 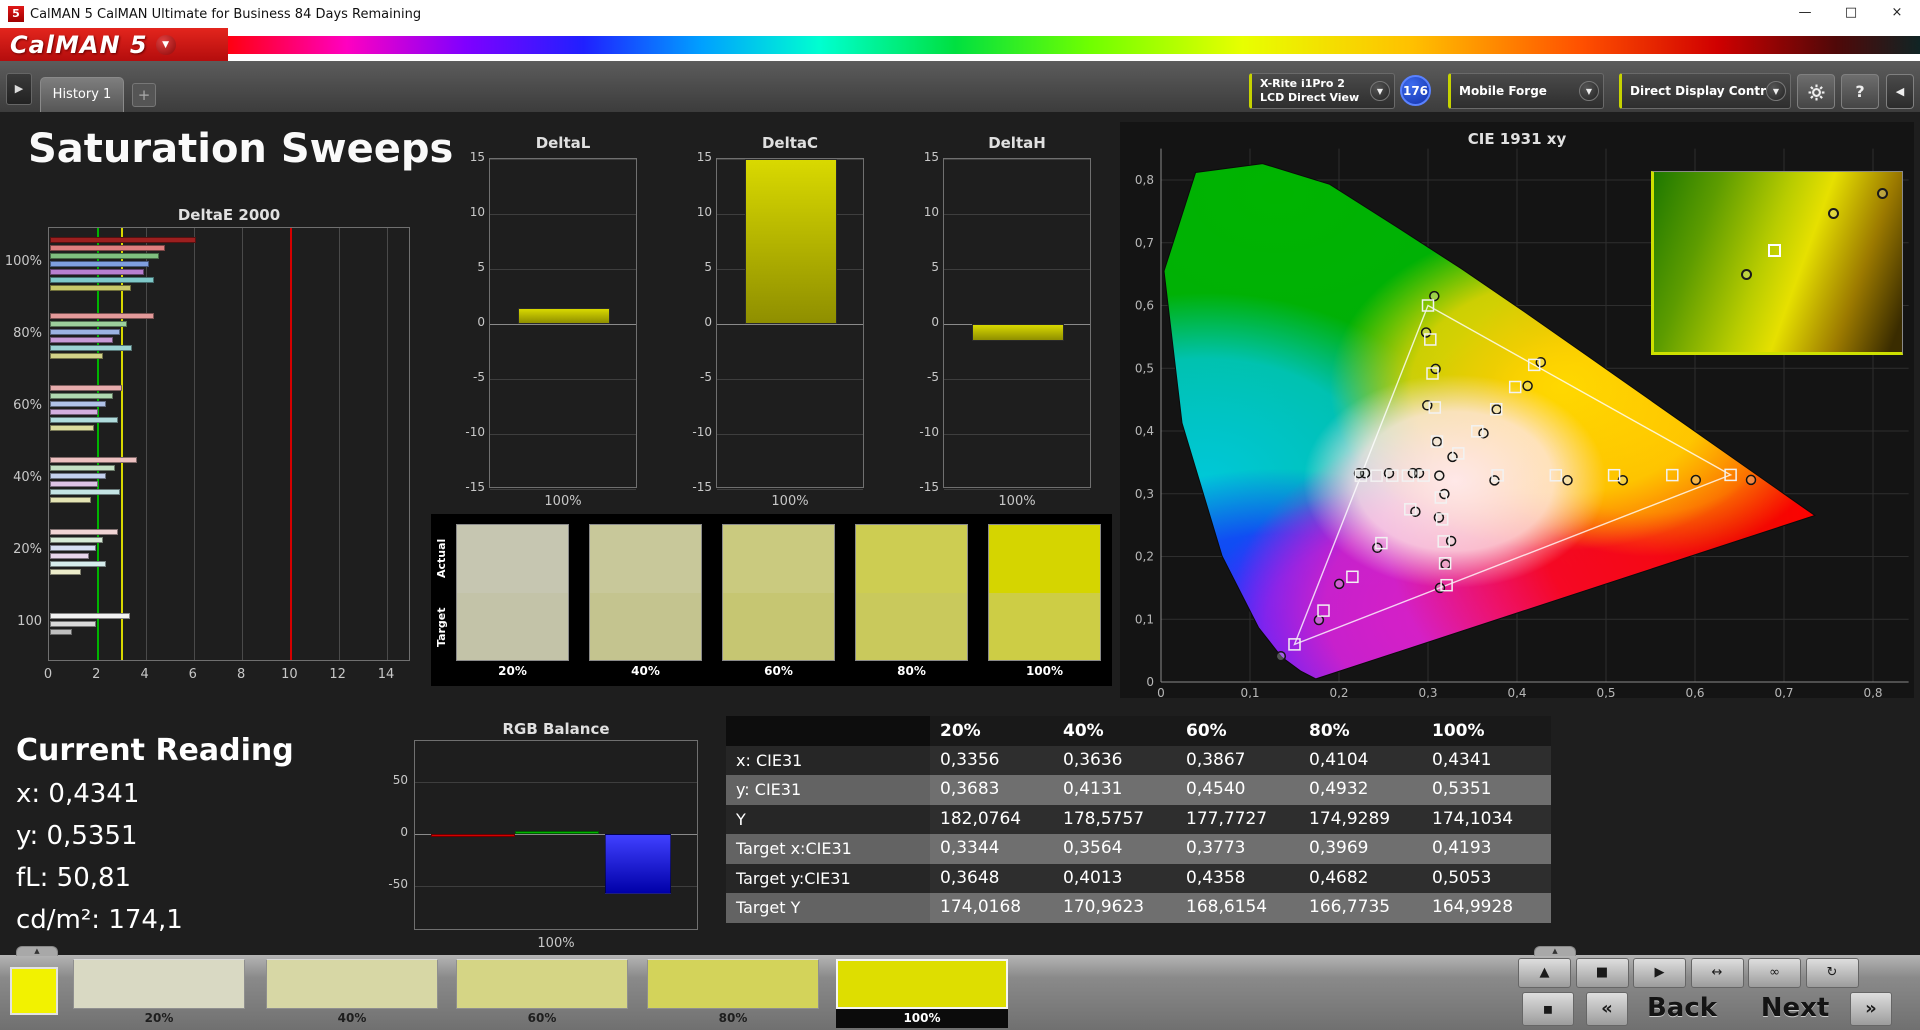 I want to click on table-cell: 0,5351, so click(x=1486, y=790).